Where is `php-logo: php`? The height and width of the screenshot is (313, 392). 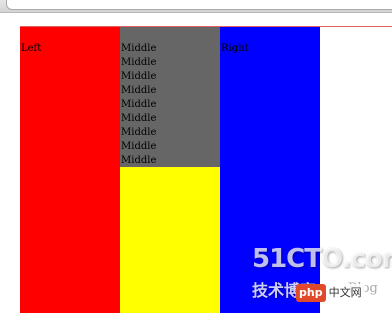
php-logo: php is located at coordinates (311, 293).